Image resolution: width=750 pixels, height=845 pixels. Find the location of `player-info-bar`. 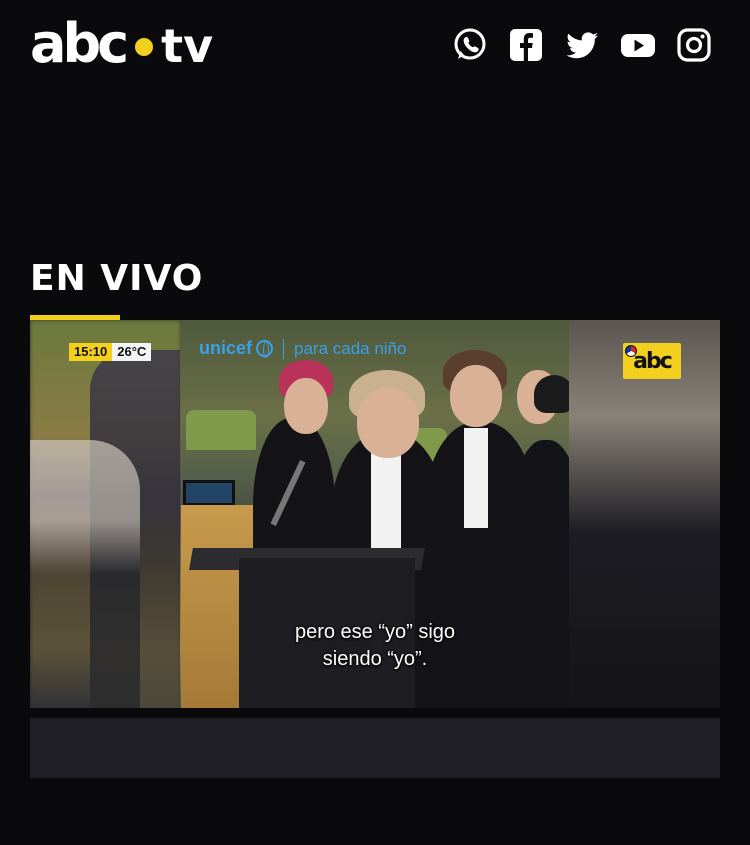

player-info-bar is located at coordinates (375, 748).